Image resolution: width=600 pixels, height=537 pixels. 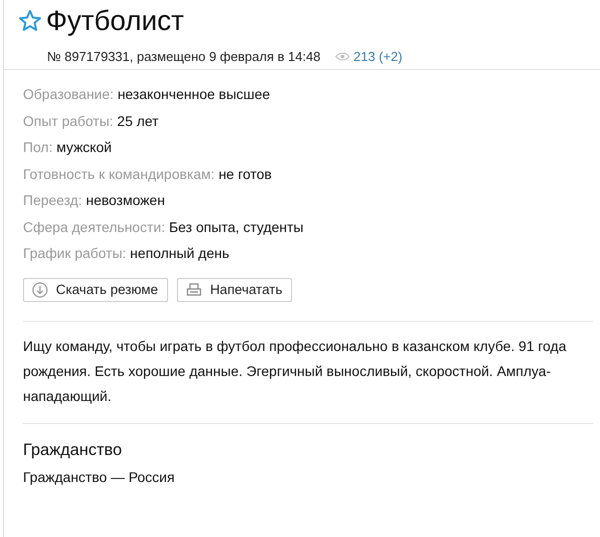 What do you see at coordinates (40, 290) in the screenshot?
I see `download-icon` at bounding box center [40, 290].